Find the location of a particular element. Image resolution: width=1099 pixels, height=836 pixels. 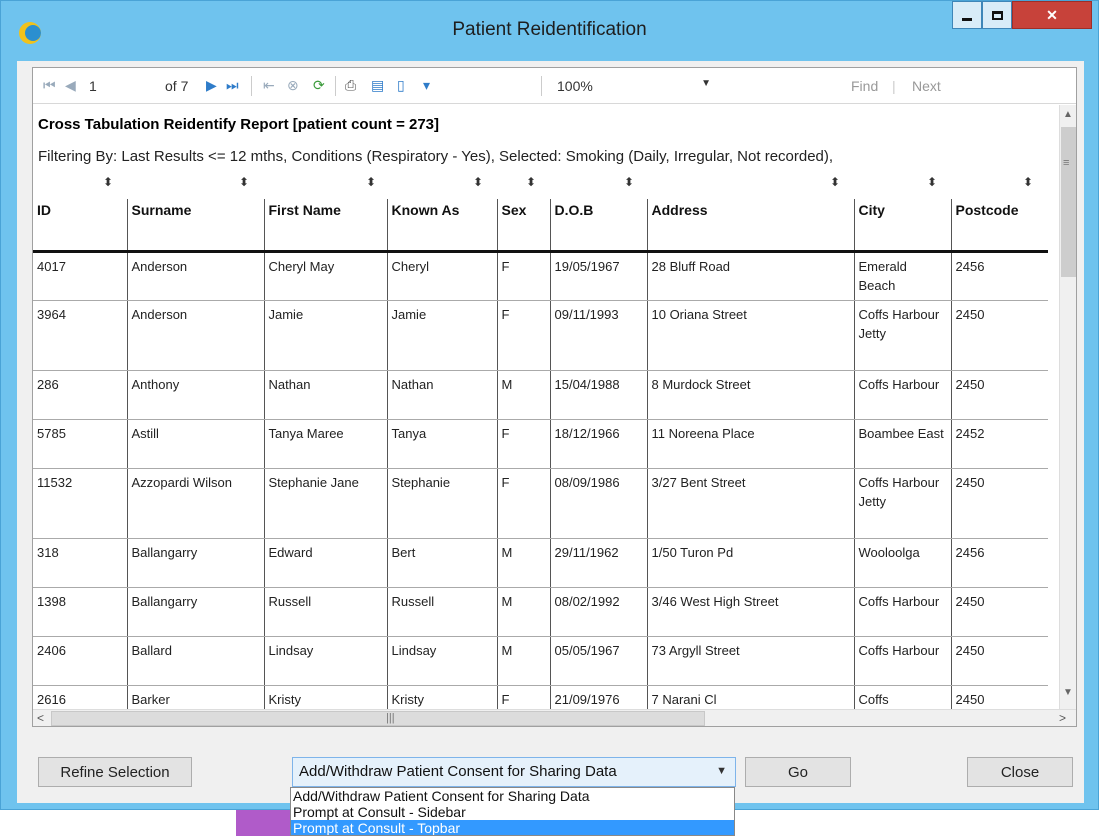

scroll-down-icon: ▼ is located at coordinates (1068, 692).